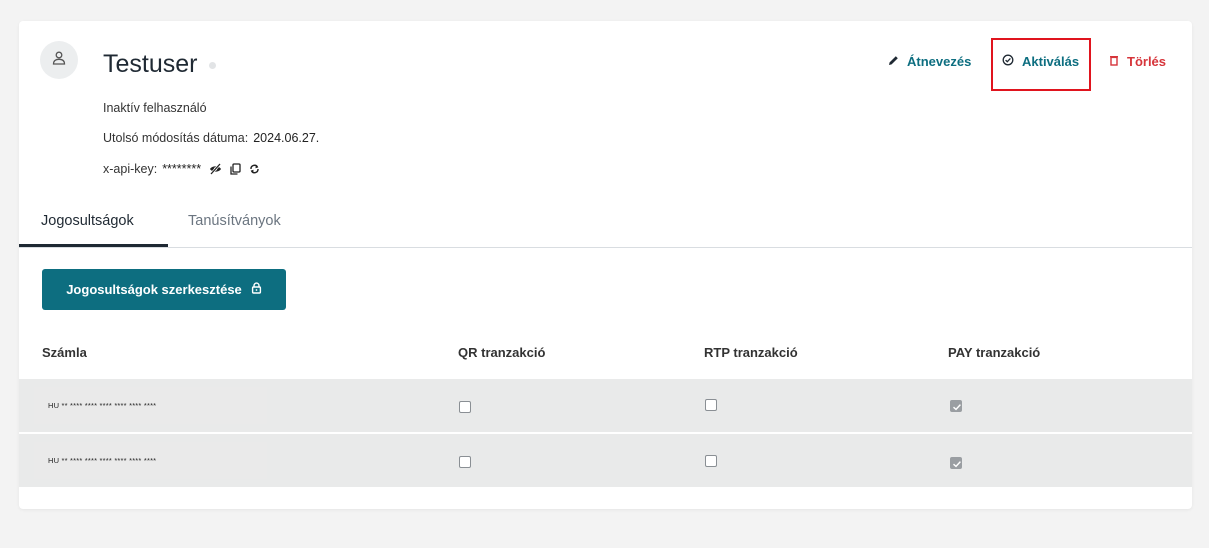 Image resolution: width=1209 pixels, height=548 pixels. What do you see at coordinates (154, 289) in the screenshot?
I see `edit-permissions-label: Jogosultságok szerkesztése` at bounding box center [154, 289].